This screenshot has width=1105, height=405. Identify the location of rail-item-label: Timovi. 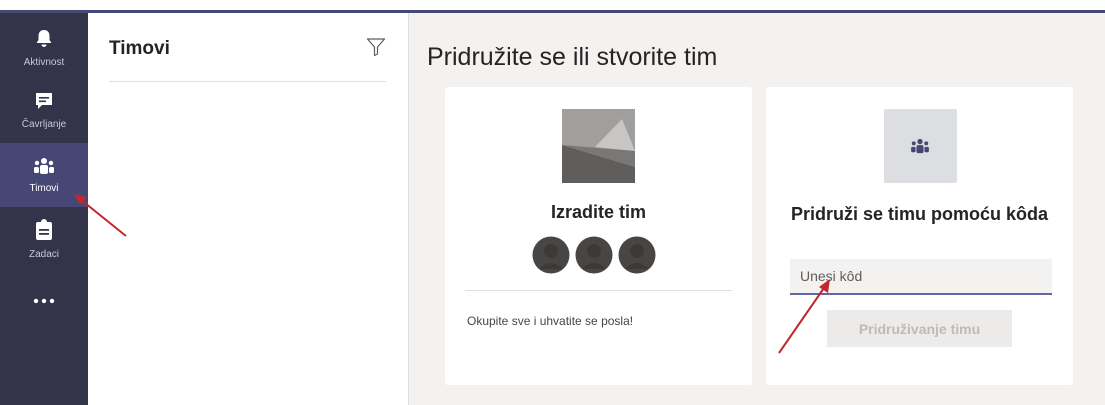
(44, 188).